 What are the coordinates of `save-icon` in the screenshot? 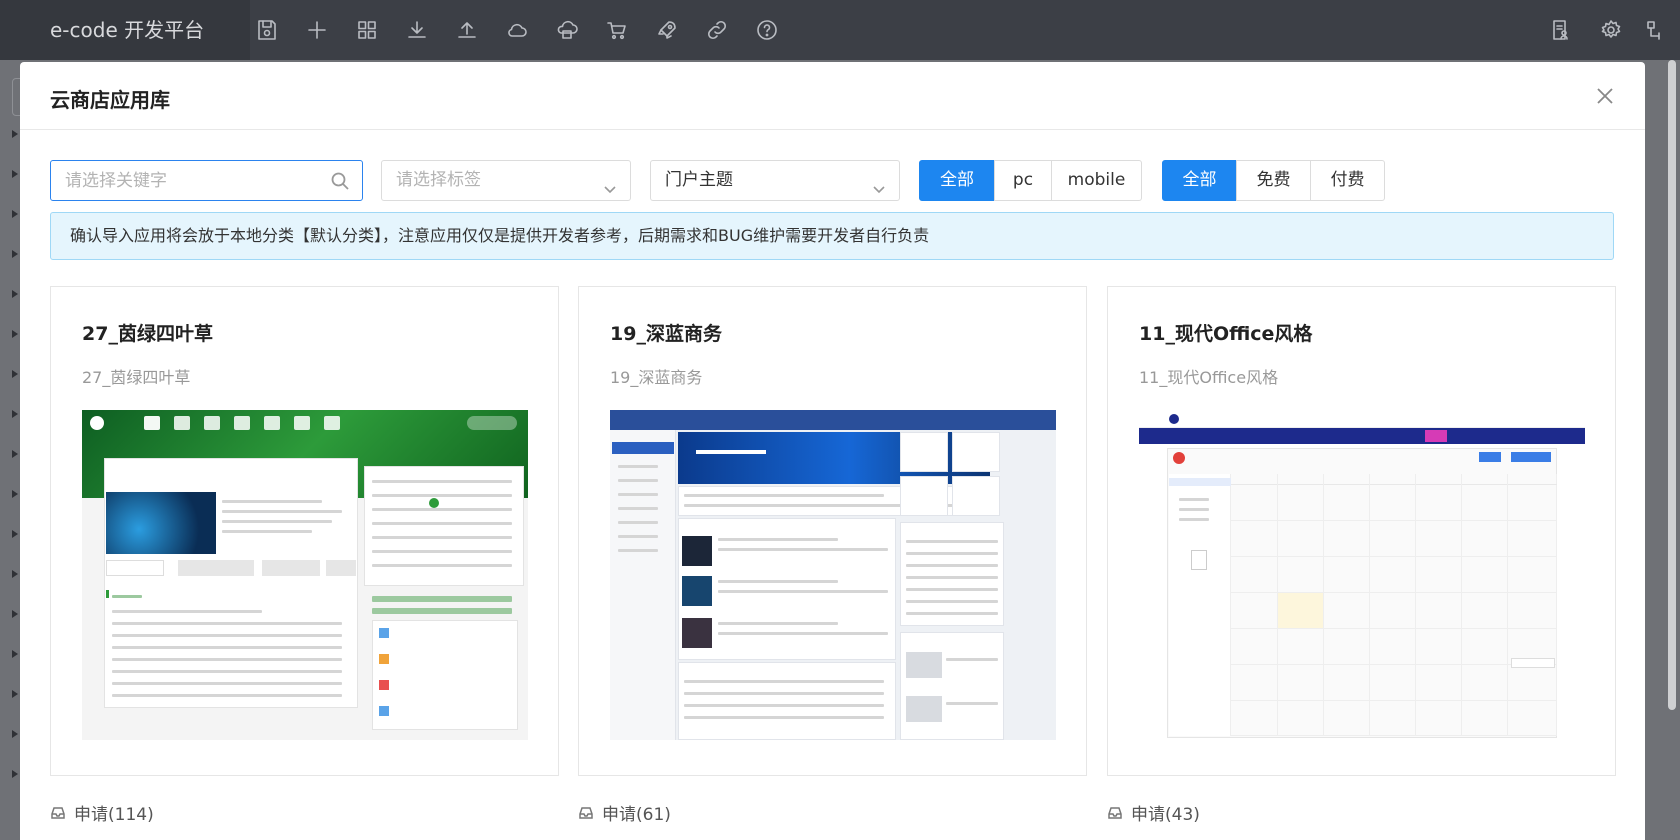 It's located at (267, 30).